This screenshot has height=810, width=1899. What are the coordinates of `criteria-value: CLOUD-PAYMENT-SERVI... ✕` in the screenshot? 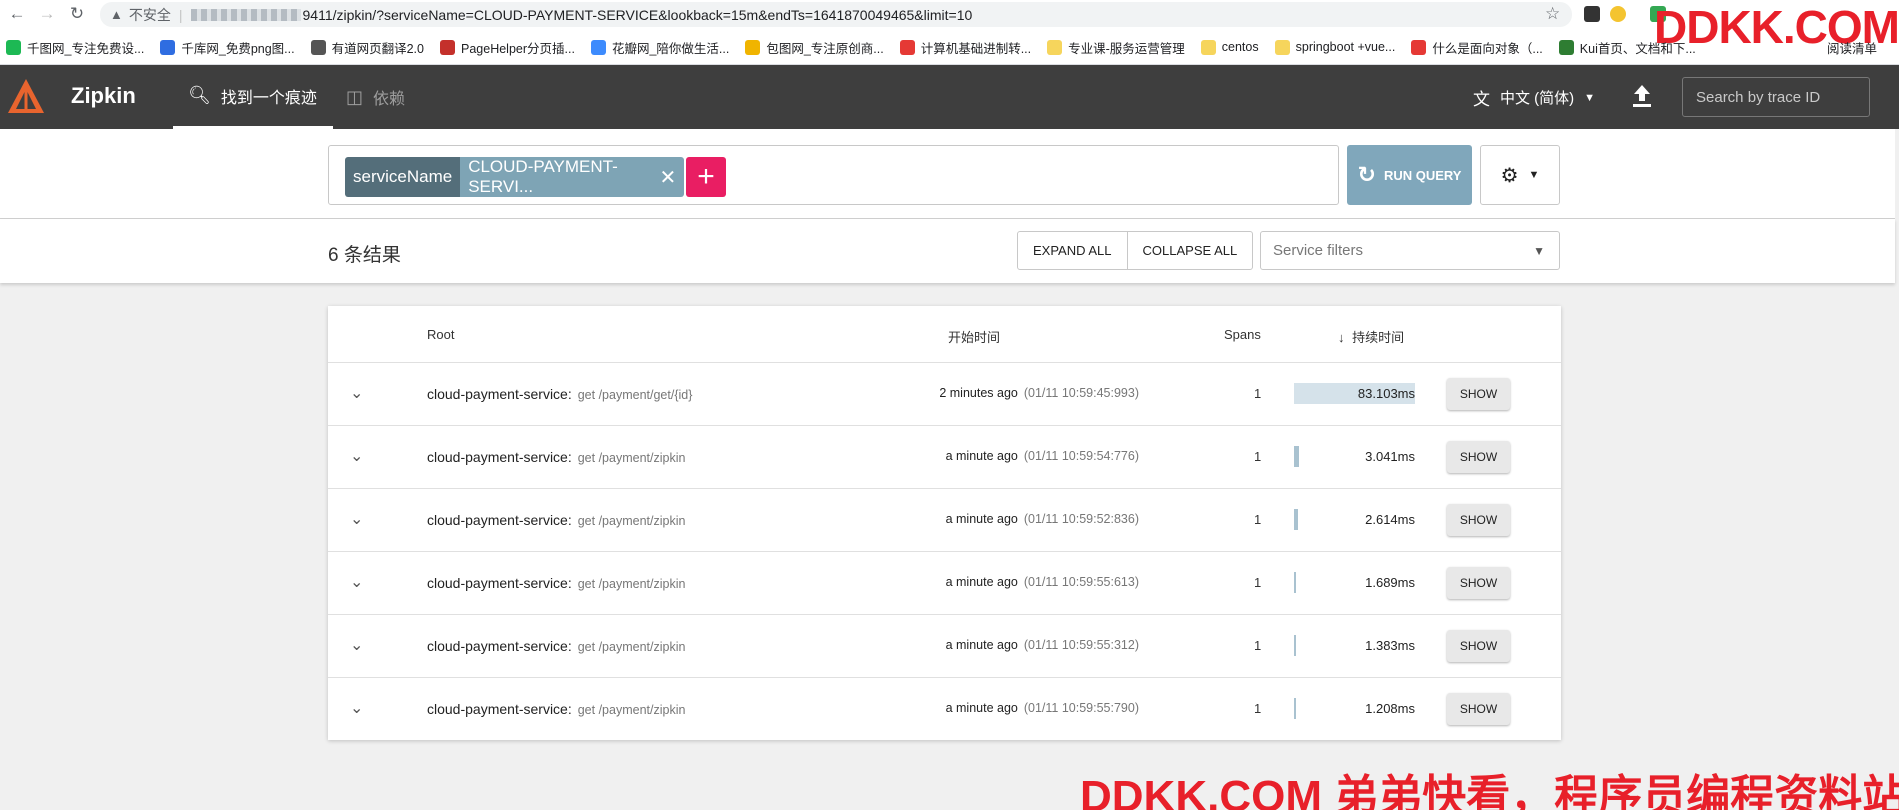 It's located at (572, 177).